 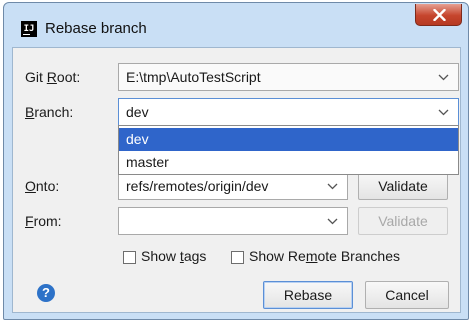 I want to click on onto-combo: refs/remotes/origin/dev, so click(x=233, y=186).